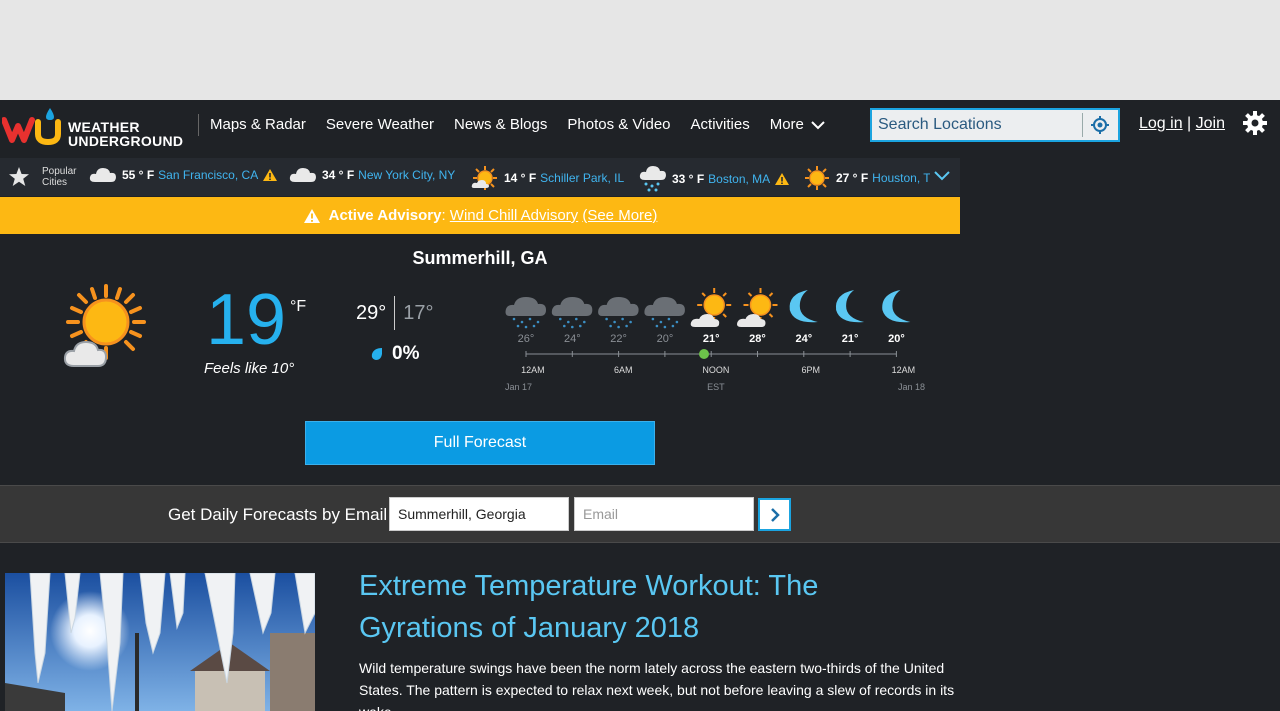 This screenshot has width=1280, height=711. Describe the element at coordinates (500, 124) in the screenshot. I see `nav-news-blogs: News & Blogs` at that location.